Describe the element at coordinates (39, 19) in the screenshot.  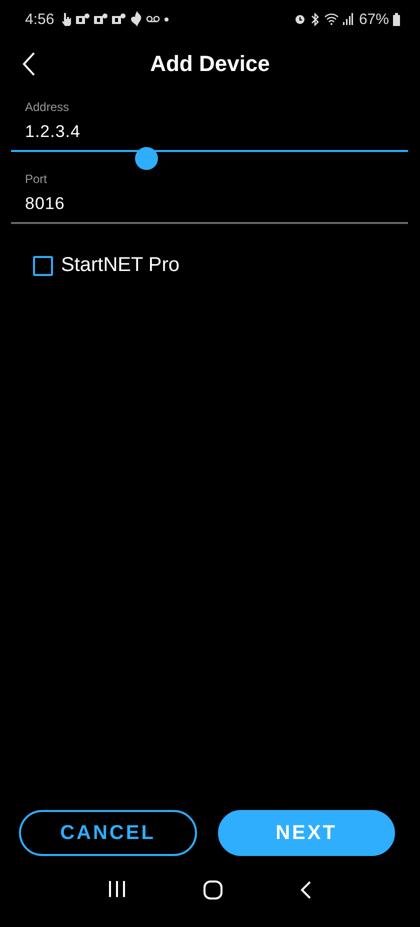
I see `status-time: 4:56` at that location.